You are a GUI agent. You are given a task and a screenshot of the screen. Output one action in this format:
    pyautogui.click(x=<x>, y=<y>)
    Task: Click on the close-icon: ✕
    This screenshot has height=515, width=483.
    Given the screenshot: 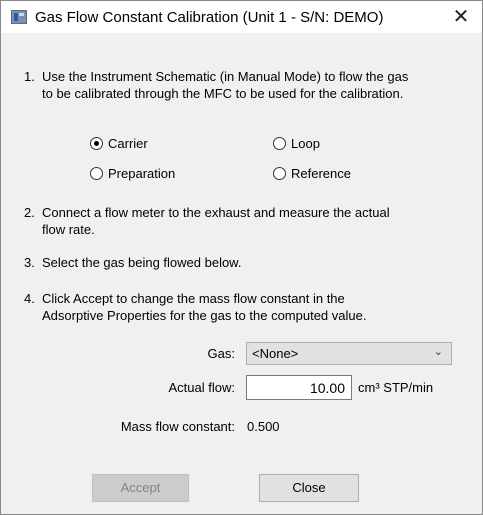 What is the action you would take?
    pyautogui.click(x=461, y=17)
    